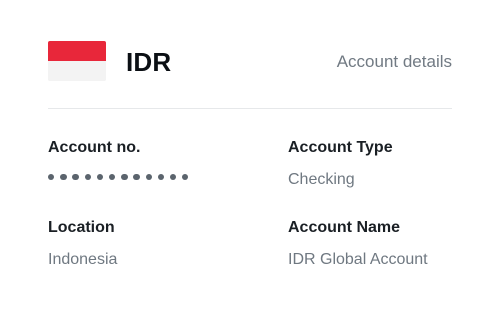 The image size is (500, 312). What do you see at coordinates (143, 244) in the screenshot?
I see `location-field: Location Indonesia` at bounding box center [143, 244].